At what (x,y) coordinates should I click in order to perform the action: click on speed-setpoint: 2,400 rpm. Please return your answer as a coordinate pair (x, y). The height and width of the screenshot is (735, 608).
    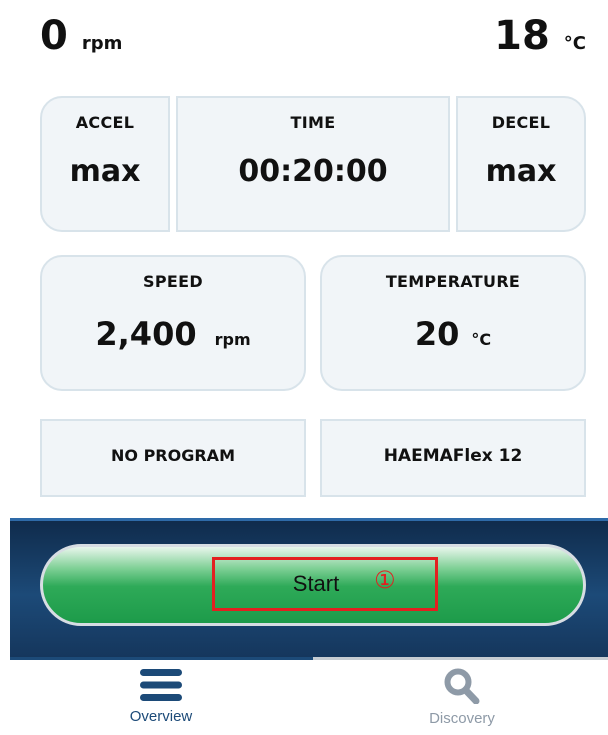
    Looking at the image, I should click on (172, 334).